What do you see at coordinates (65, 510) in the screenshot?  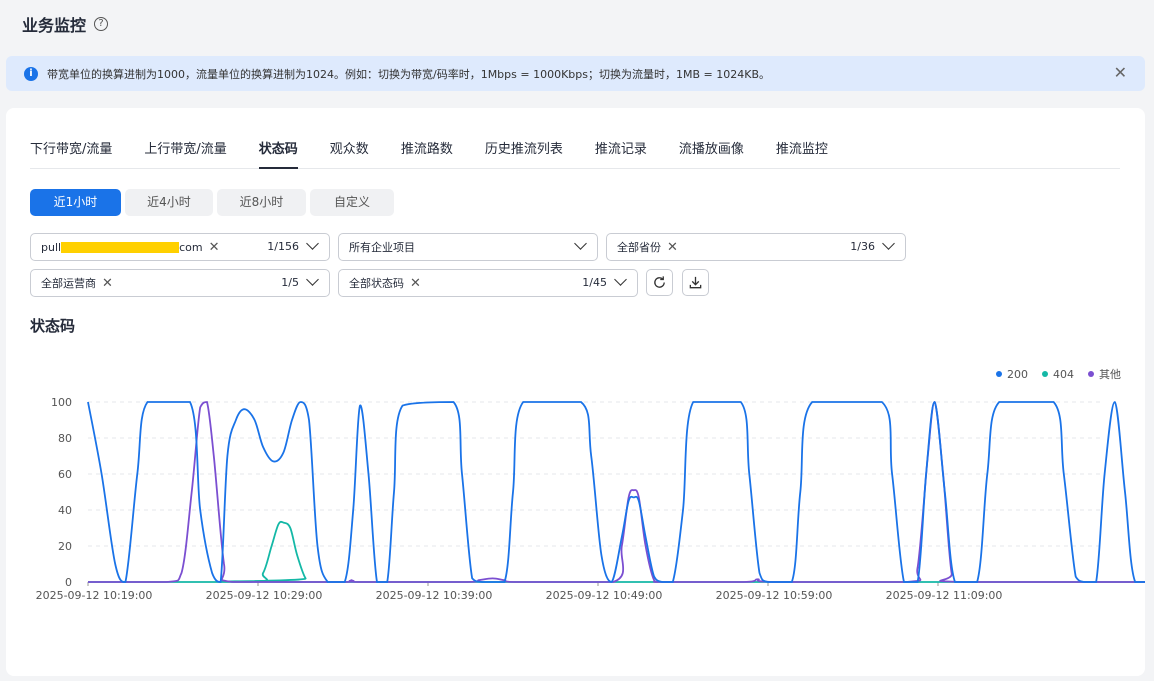 I see `y-tick-label: 40` at bounding box center [65, 510].